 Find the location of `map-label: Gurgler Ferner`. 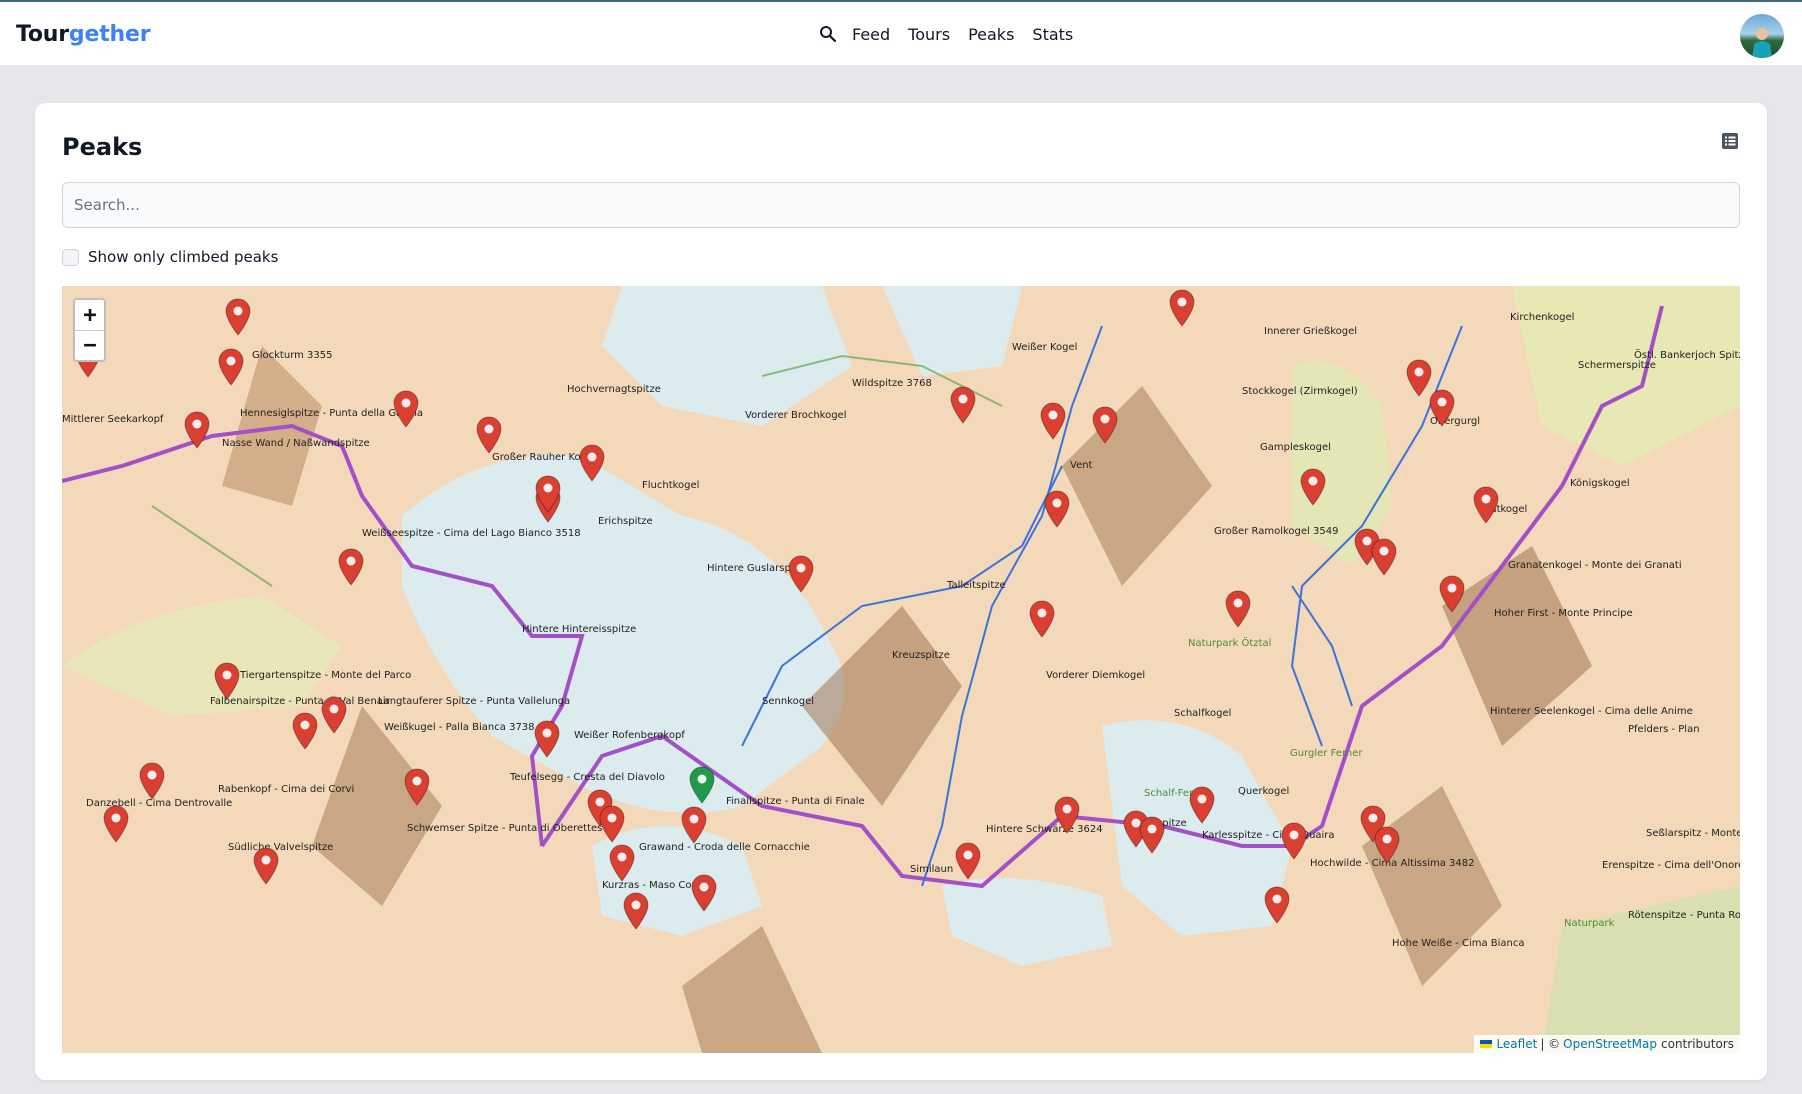

map-label: Gurgler Ferner is located at coordinates (1326, 753).